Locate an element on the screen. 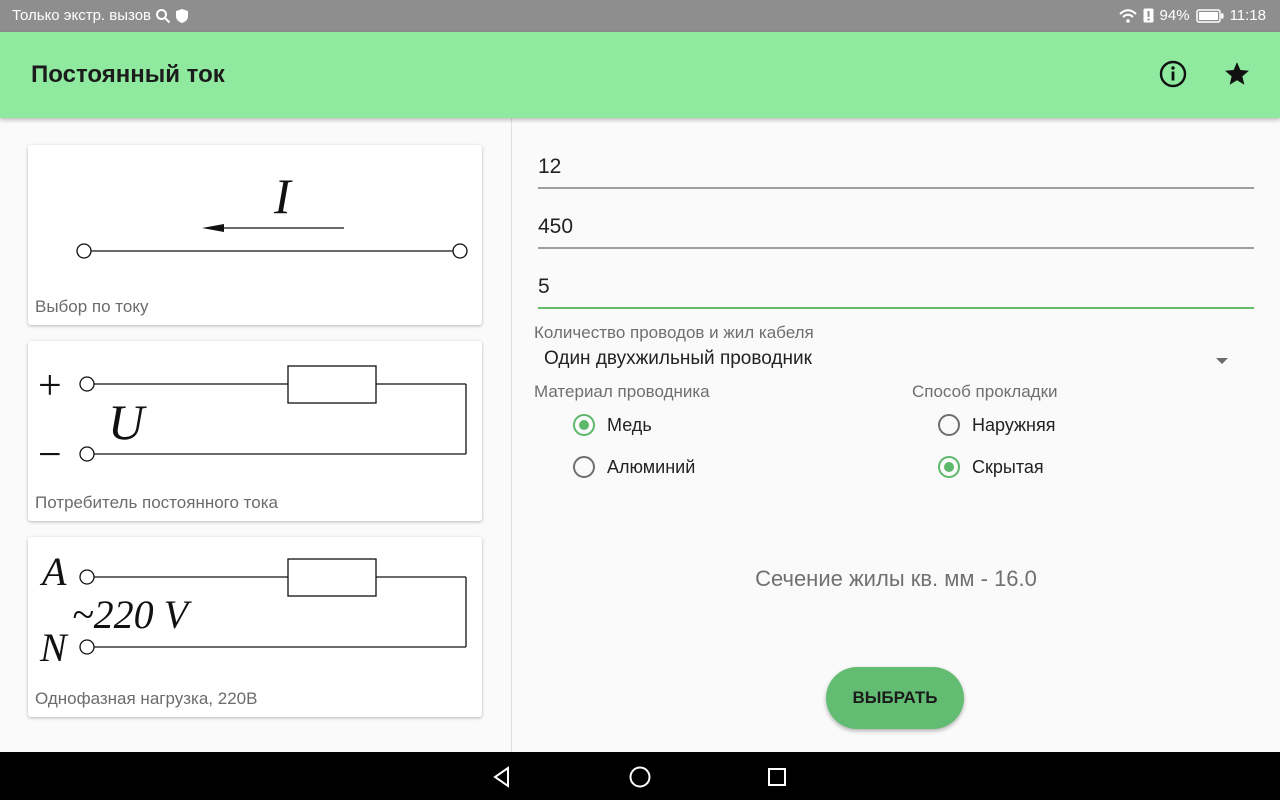 The image size is (1280, 800). home-icon is located at coordinates (640, 777).